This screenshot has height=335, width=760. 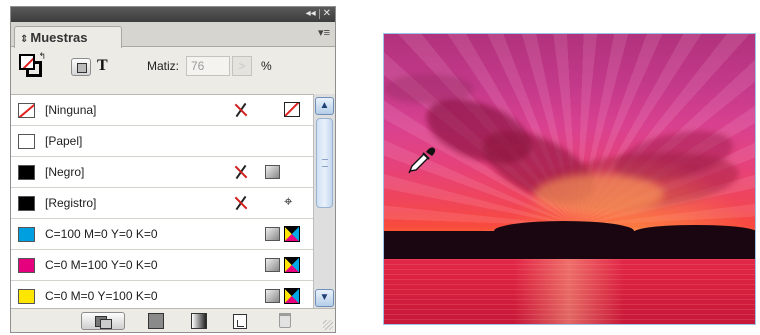 I want to click on swatch-name: C=100 M=0 Y=0 K=0, so click(x=101, y=234).